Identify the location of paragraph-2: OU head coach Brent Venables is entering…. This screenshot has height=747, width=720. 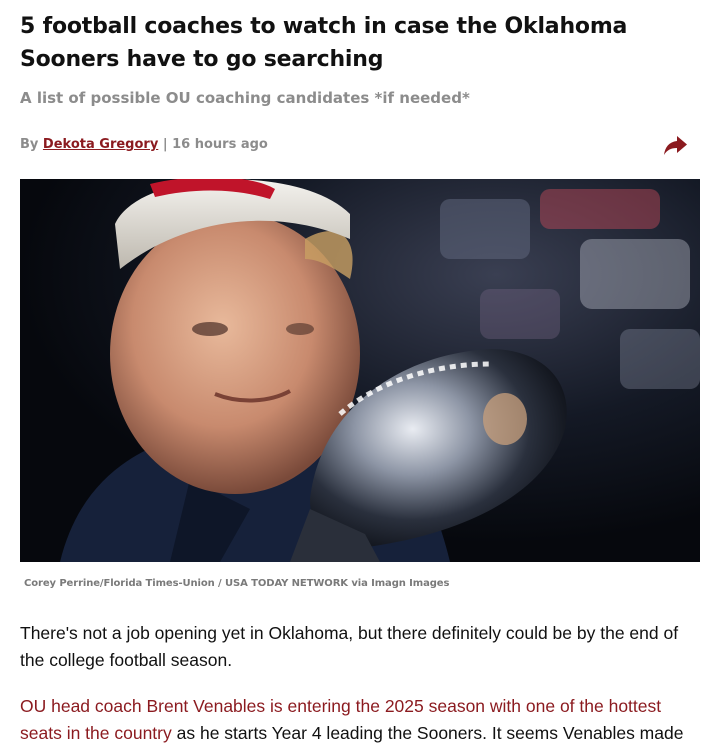
(362, 720).